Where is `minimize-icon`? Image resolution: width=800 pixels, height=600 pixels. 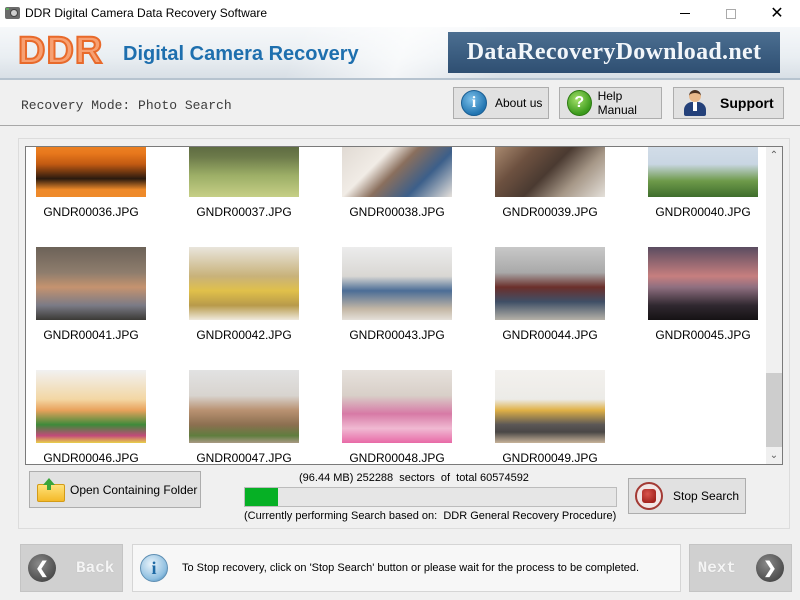 minimize-icon is located at coordinates (685, 13).